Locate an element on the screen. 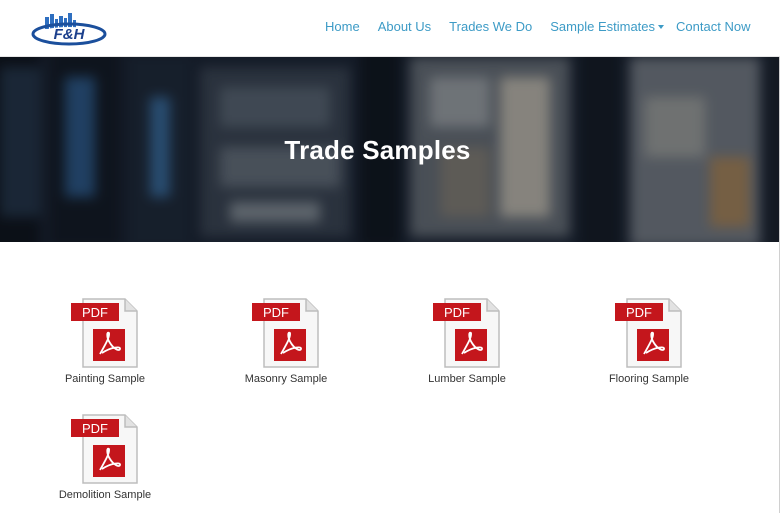  nav-trades-we-do: Trades We Do is located at coordinates (490, 26).